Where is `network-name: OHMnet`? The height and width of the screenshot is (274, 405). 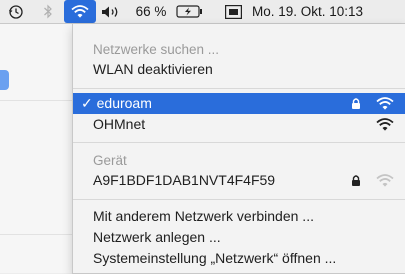 network-name: OHMnet is located at coordinates (119, 124).